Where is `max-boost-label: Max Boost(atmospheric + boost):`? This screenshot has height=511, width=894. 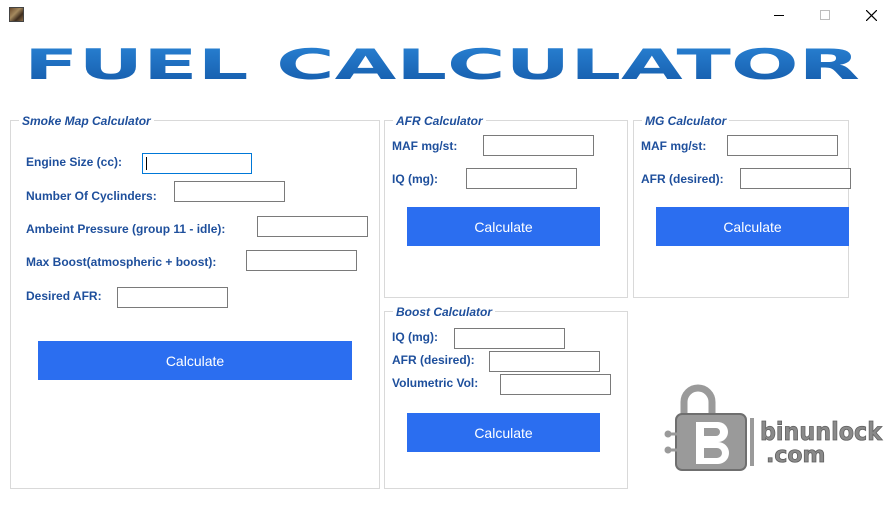
max-boost-label: Max Boost(atmospheric + boost): is located at coordinates (121, 262).